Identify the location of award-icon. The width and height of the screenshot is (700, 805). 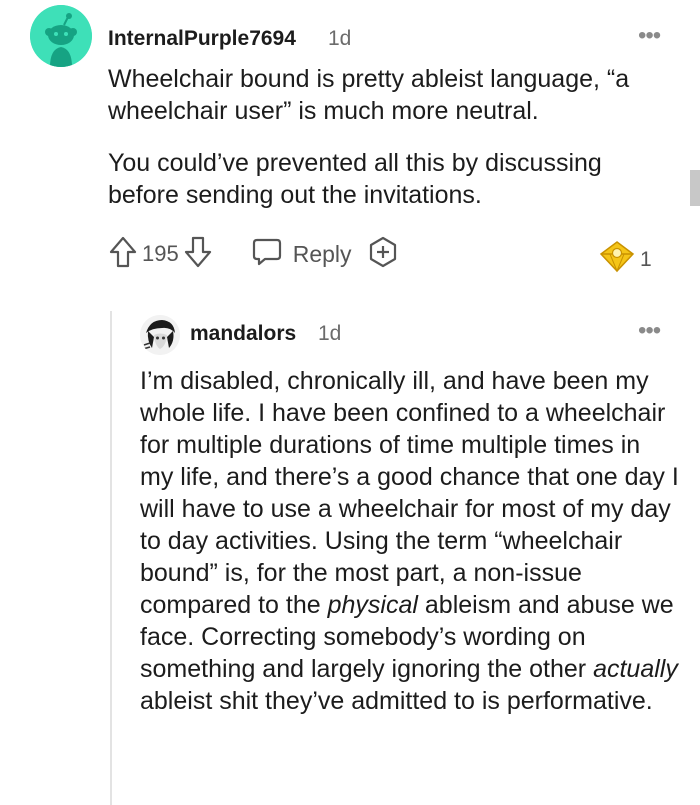
(383, 254).